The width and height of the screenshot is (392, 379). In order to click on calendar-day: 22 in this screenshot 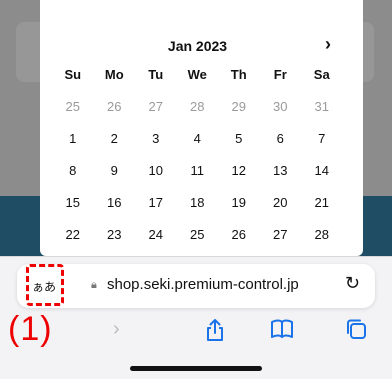, I will do `click(73, 234)`.